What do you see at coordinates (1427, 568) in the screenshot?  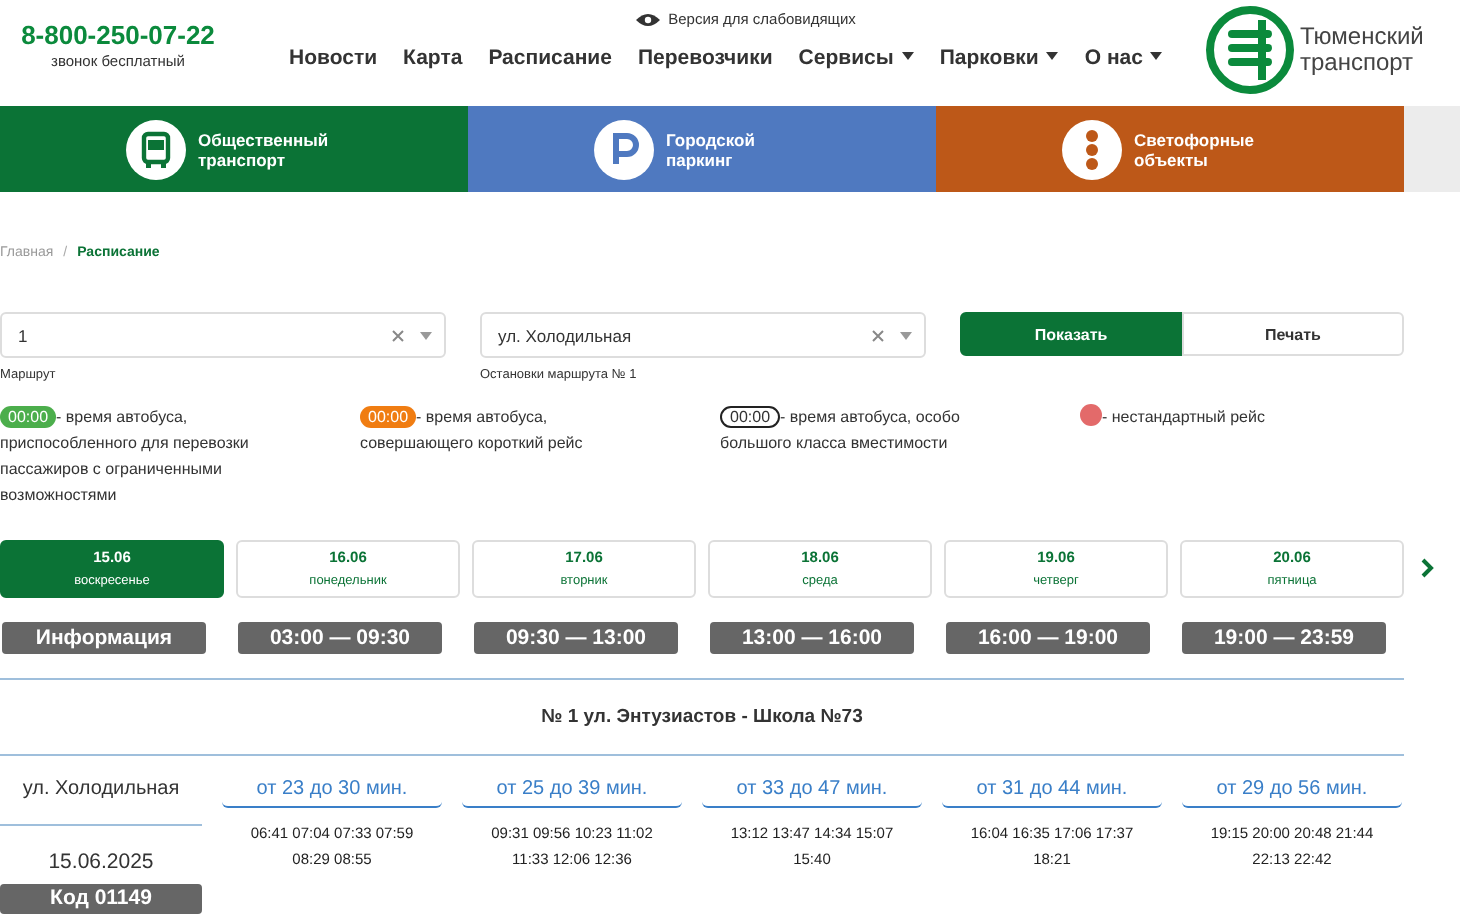 I see `chevron-right-icon` at bounding box center [1427, 568].